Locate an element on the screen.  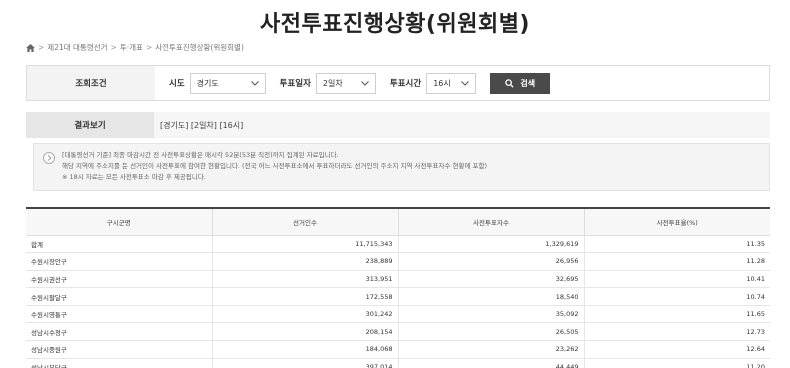
result-label: 결과보기 is located at coordinates (90, 125).